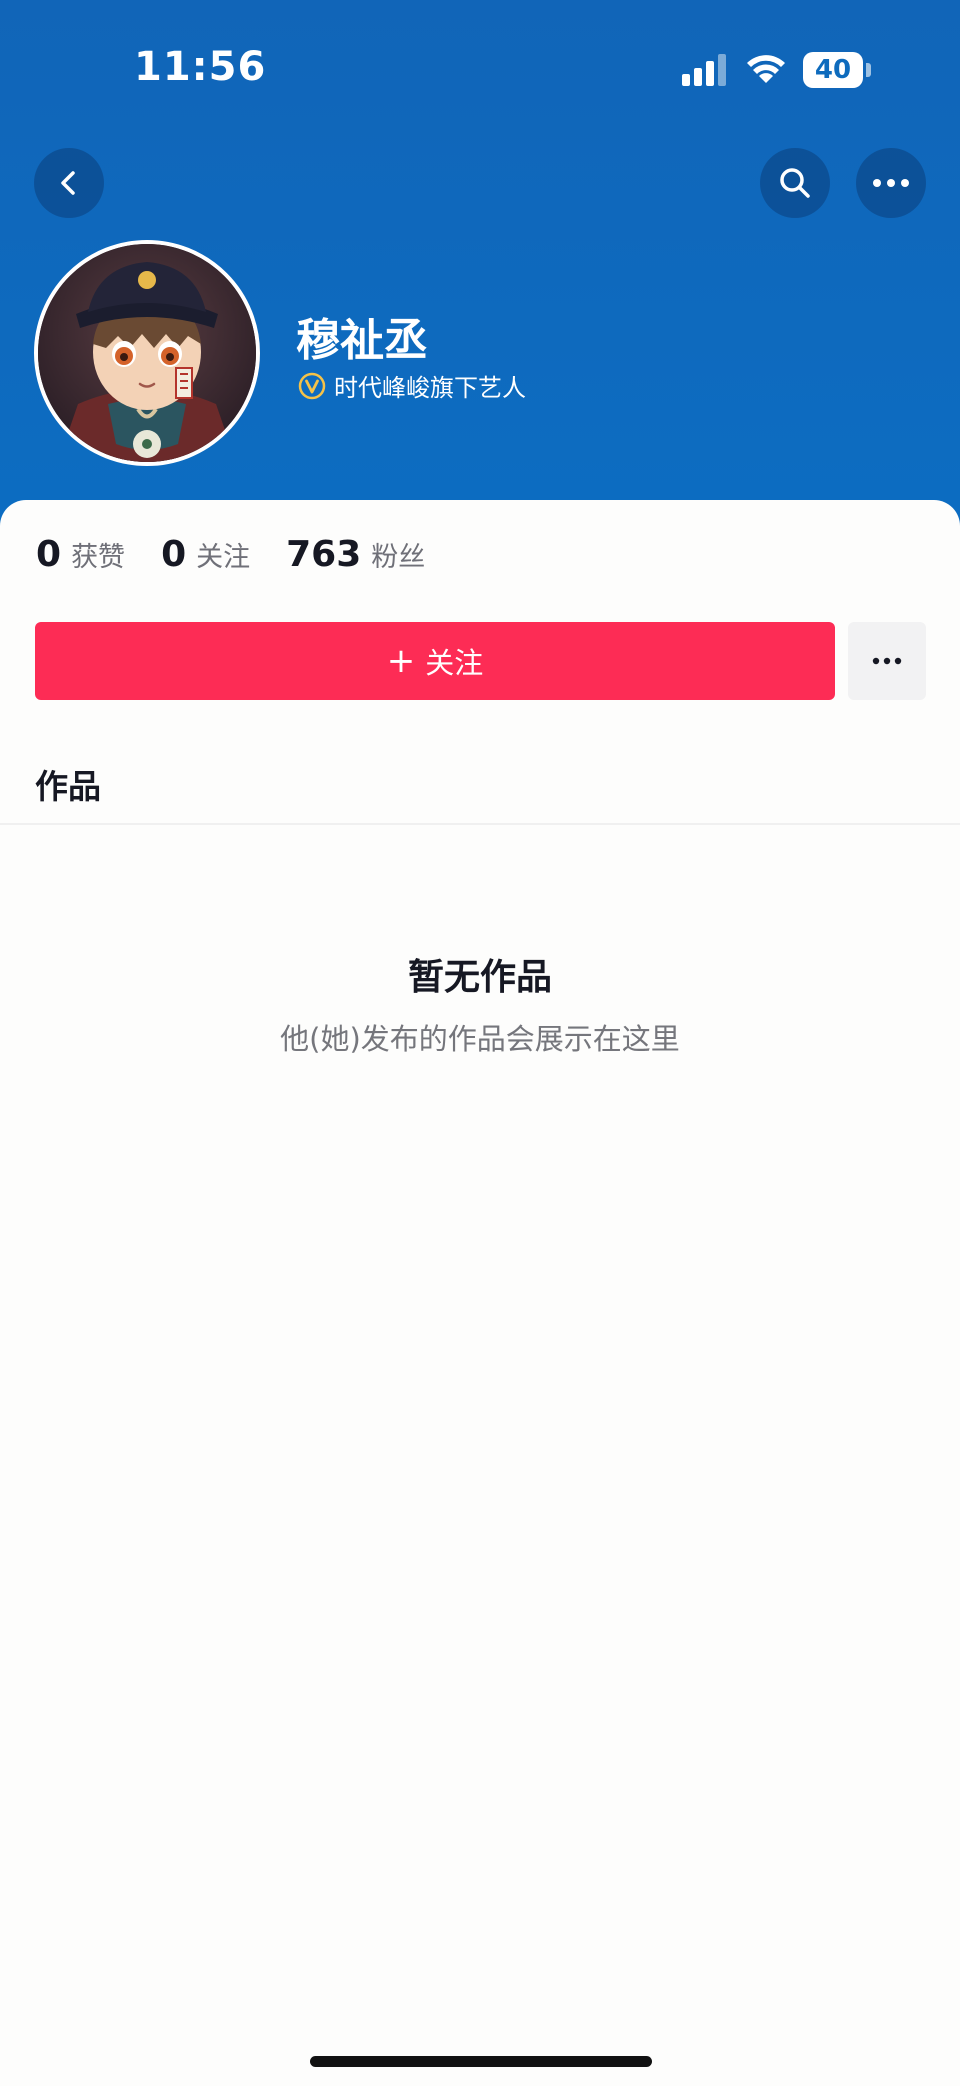 The height and width of the screenshot is (2086, 960). I want to click on more-options-button, so click(887, 661).